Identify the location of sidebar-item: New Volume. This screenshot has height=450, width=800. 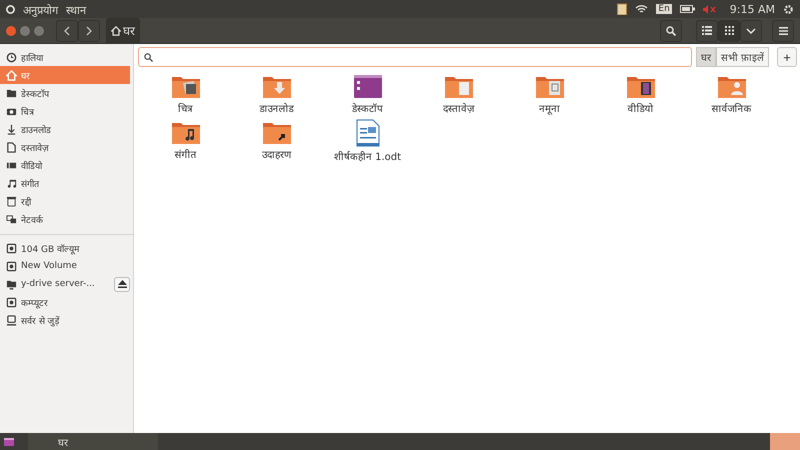
(65, 266).